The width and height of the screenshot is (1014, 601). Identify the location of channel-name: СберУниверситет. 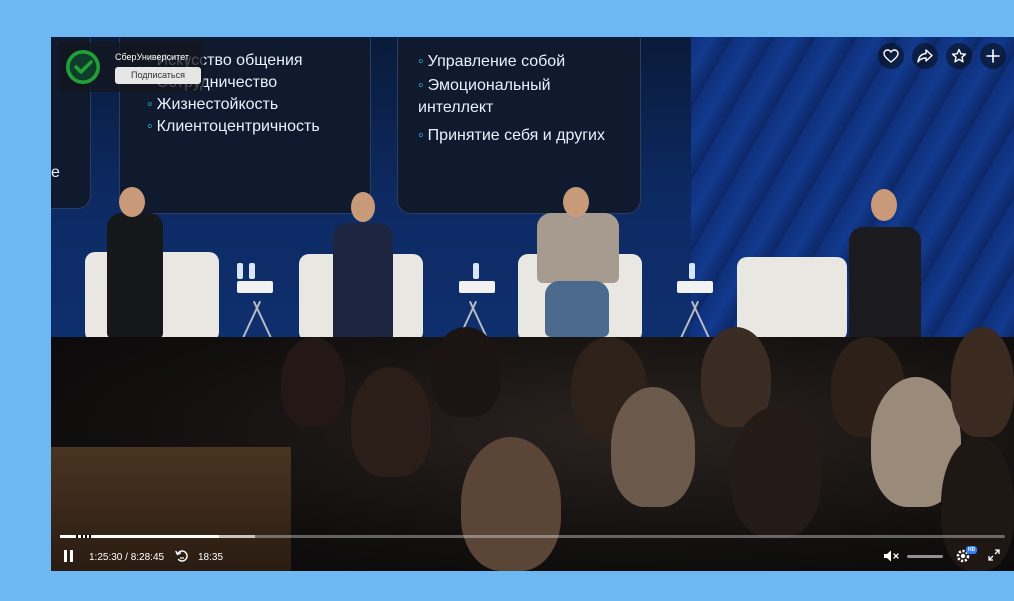
(152, 57).